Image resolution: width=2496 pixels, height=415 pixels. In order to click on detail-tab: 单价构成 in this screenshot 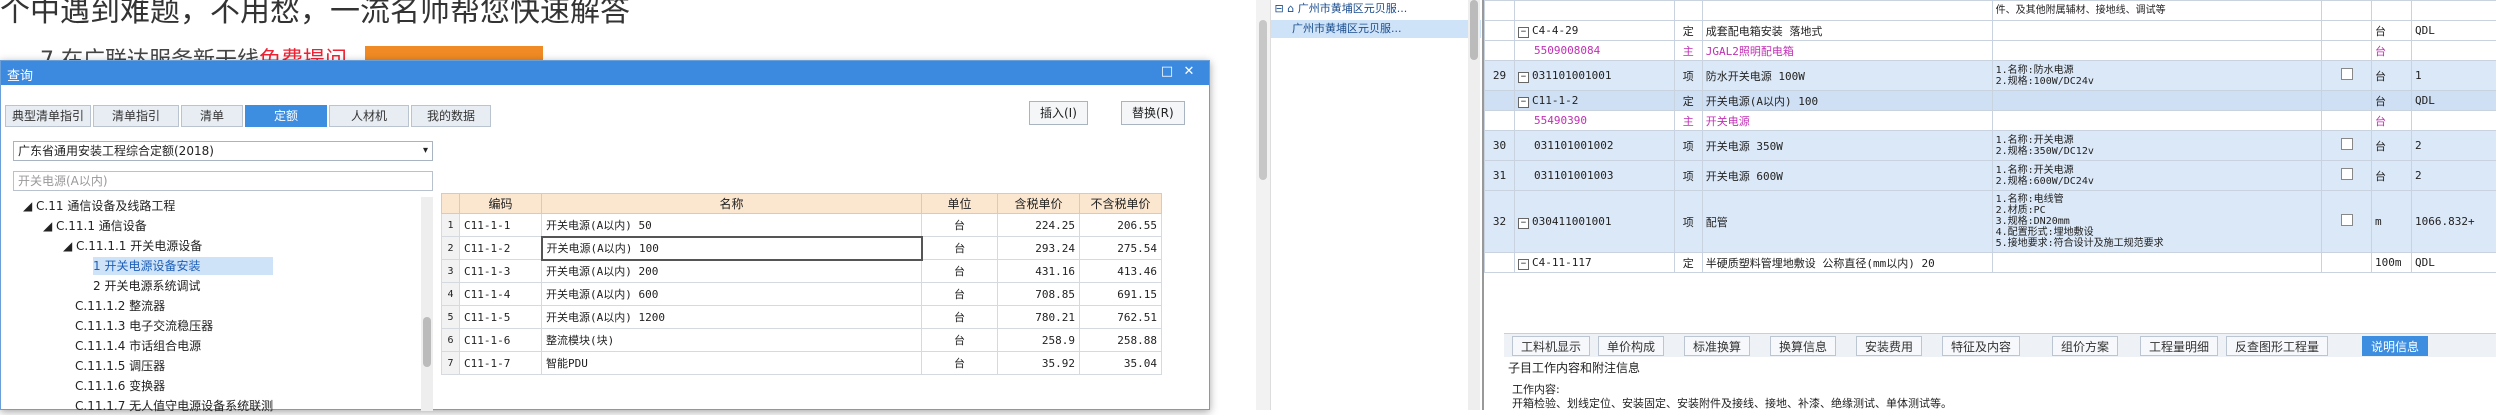, I will do `click(1631, 346)`.